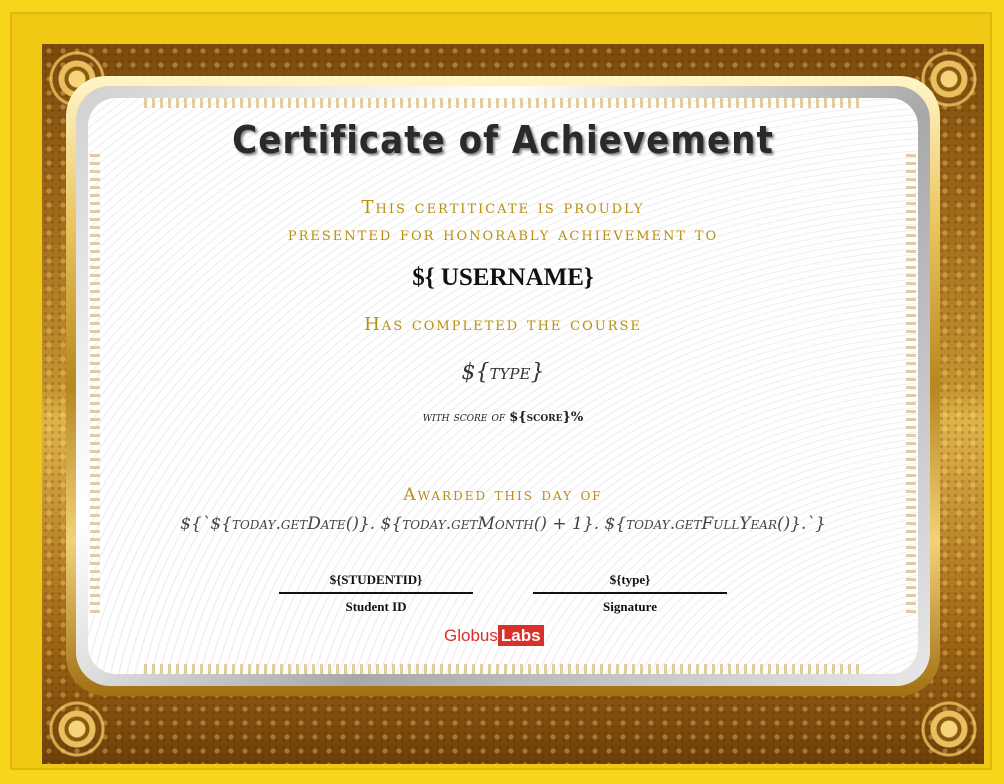  I want to click on presented-line-1: This certiticate is proudly, so click(503, 207).